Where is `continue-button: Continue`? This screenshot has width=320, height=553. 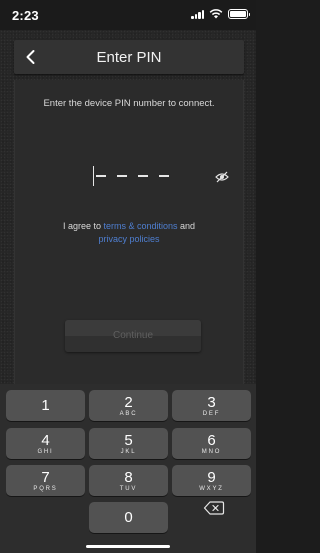
continue-button: Continue is located at coordinates (133, 336).